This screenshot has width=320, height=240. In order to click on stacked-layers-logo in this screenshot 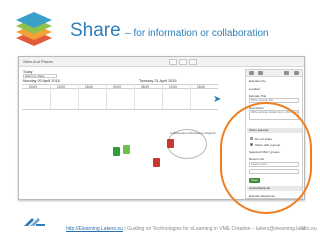, I will do `click(34, 29)`.